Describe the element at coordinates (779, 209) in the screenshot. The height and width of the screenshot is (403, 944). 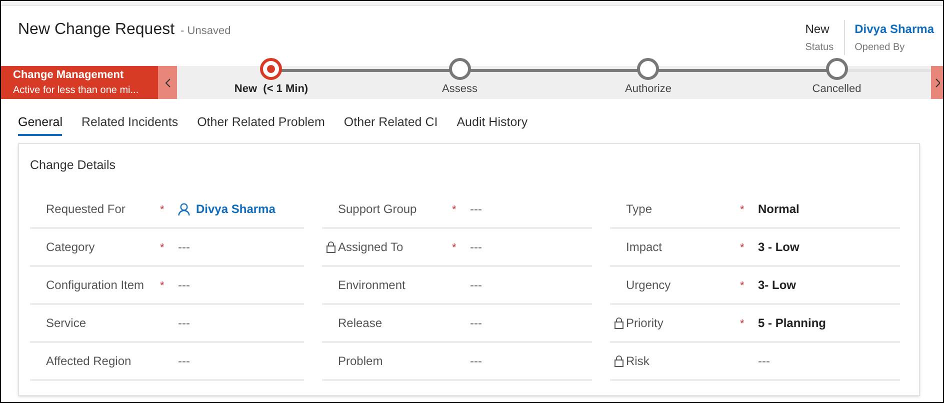
I see `field-value: Normal` at that location.